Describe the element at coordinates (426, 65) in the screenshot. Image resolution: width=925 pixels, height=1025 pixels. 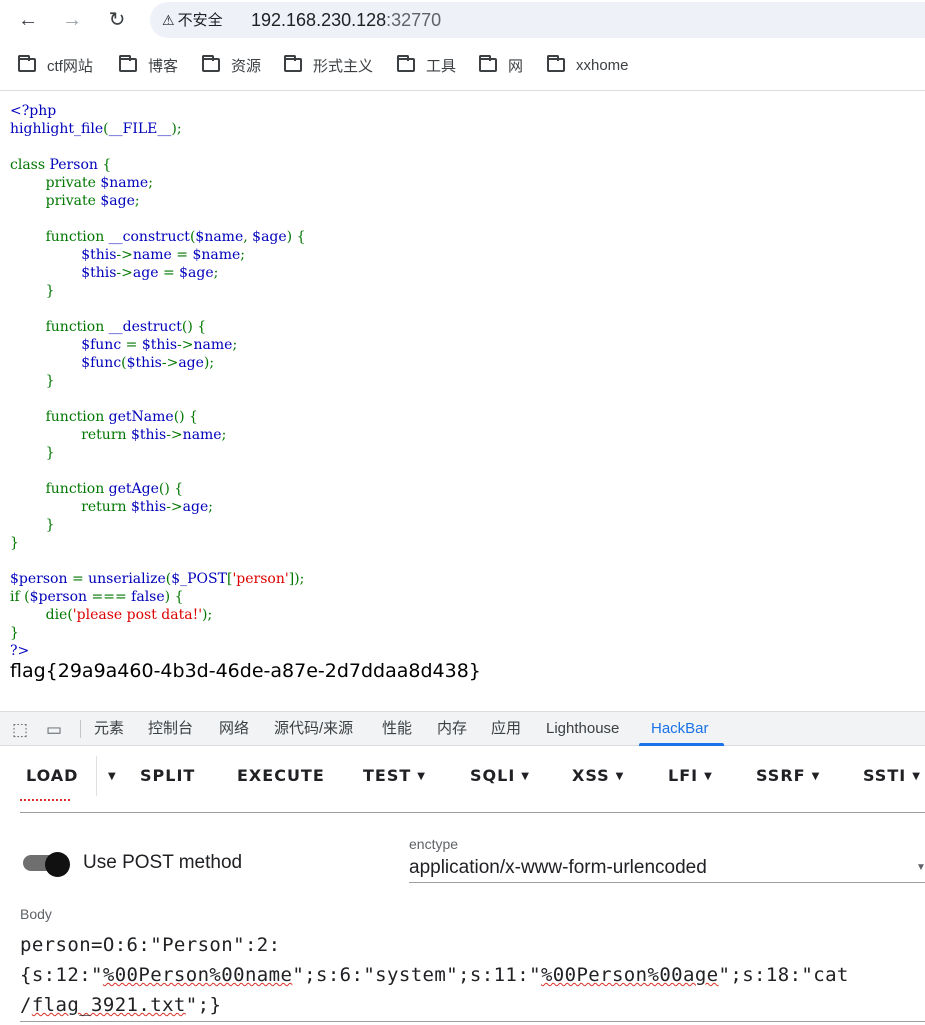
I see `bookmark-folder: 工具` at that location.